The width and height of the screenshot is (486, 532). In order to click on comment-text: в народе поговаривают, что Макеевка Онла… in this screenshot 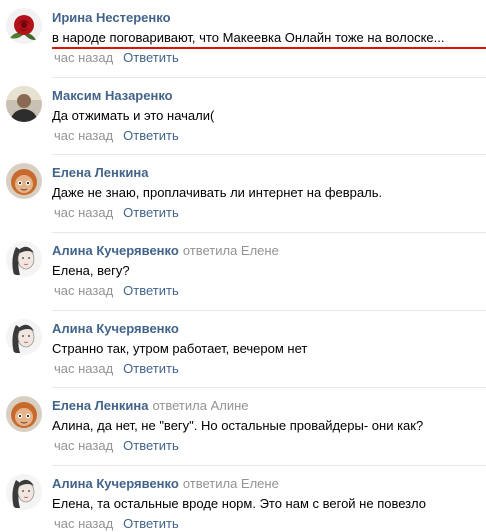, I will do `click(248, 37)`.